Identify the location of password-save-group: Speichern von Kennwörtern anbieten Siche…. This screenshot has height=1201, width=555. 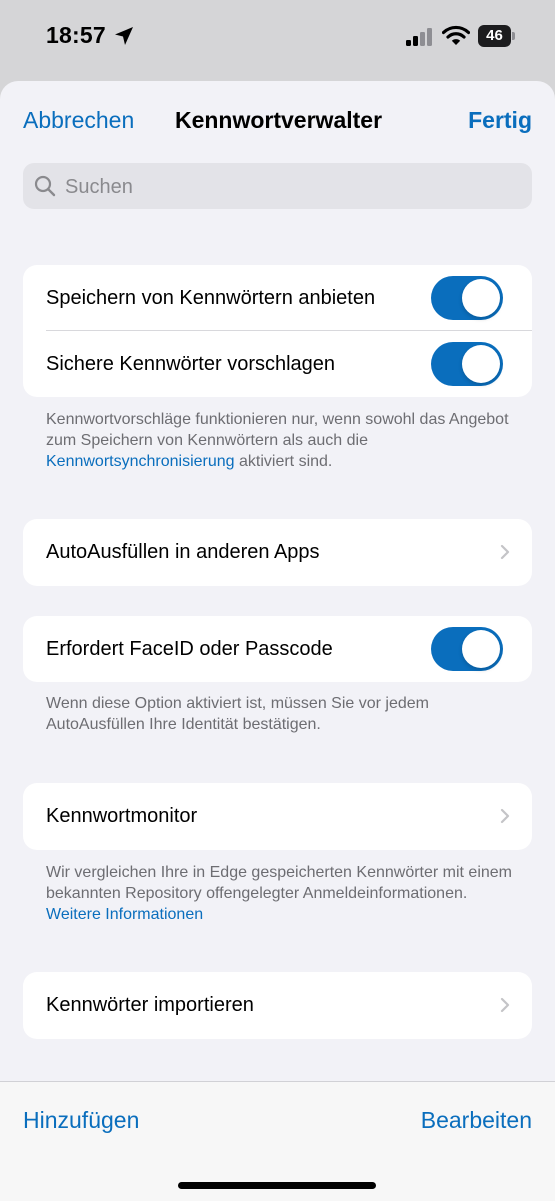
(277, 331).